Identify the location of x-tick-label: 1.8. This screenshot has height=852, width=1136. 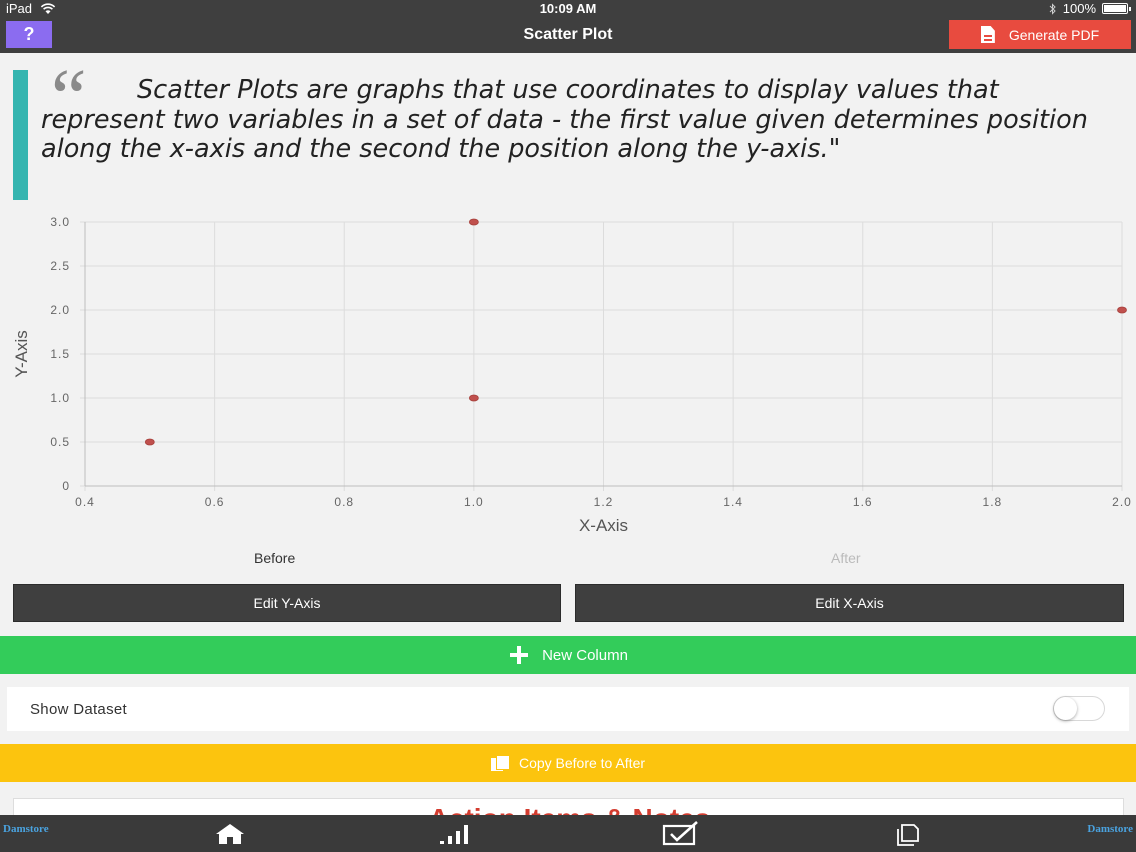
(993, 502).